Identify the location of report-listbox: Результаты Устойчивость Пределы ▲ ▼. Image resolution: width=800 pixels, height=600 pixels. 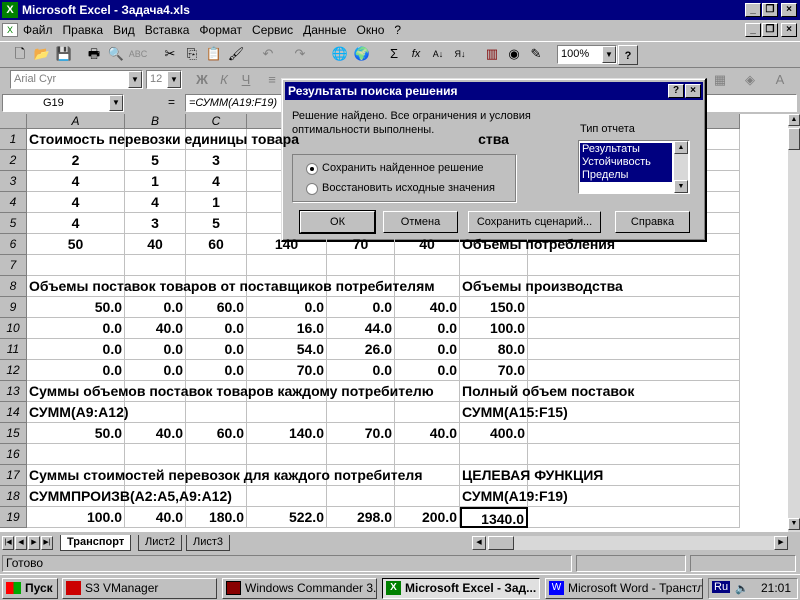
(634, 167).